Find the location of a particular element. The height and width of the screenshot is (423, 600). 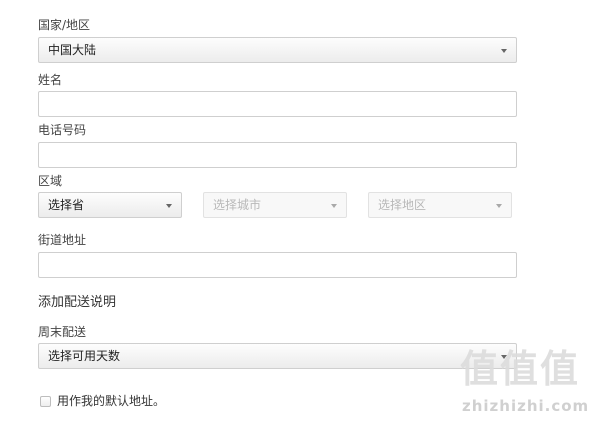

country-select: 中国大陆 is located at coordinates (277, 50).